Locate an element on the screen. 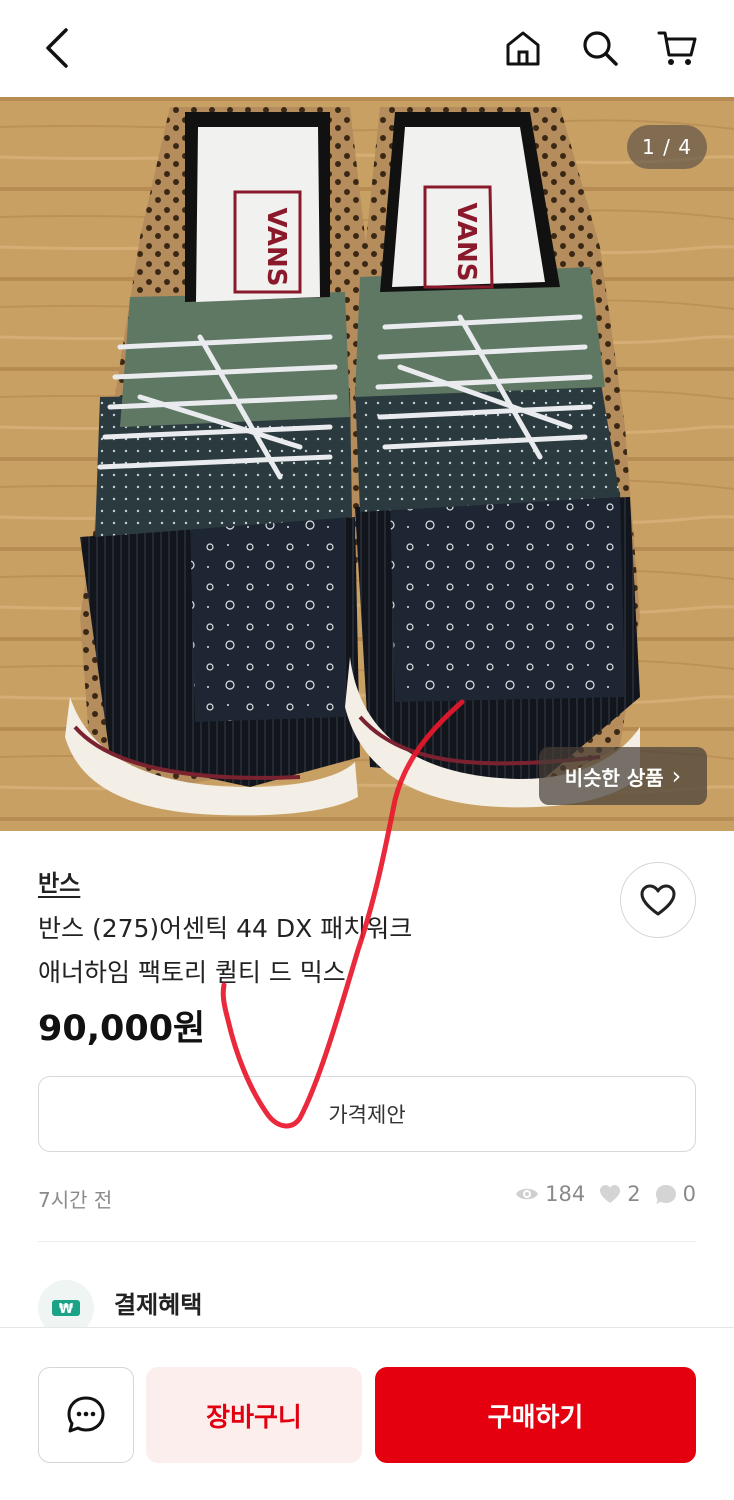 Image resolution: width=734 pixels, height=1500 pixels. wishlist-button is located at coordinates (658, 900).